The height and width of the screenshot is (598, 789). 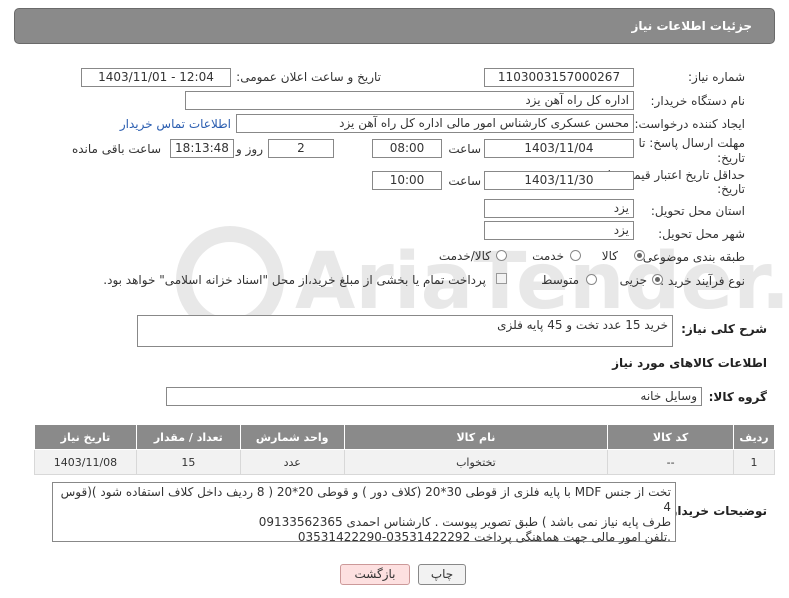 I want to click on category-label: طبقه بندی موضوعی:, so click(x=691, y=257).